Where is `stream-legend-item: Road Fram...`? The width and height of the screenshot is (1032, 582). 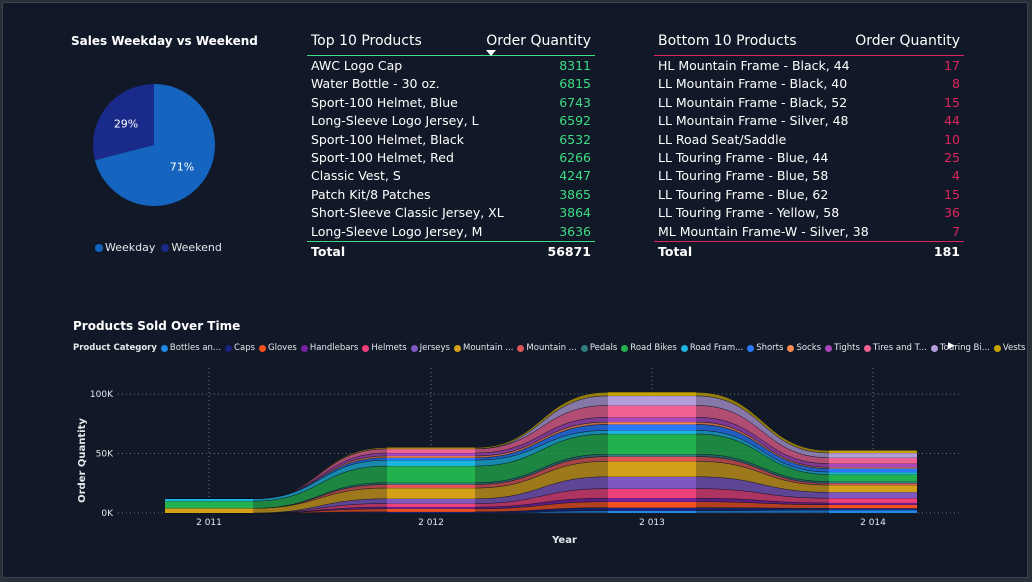 stream-legend-item: Road Fram... is located at coordinates (711, 348).